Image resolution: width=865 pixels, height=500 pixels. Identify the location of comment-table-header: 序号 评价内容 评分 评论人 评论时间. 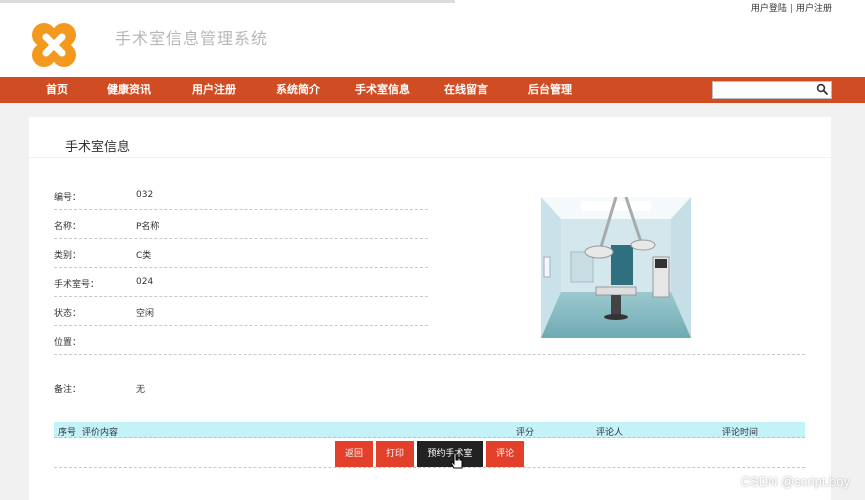
(429, 430).